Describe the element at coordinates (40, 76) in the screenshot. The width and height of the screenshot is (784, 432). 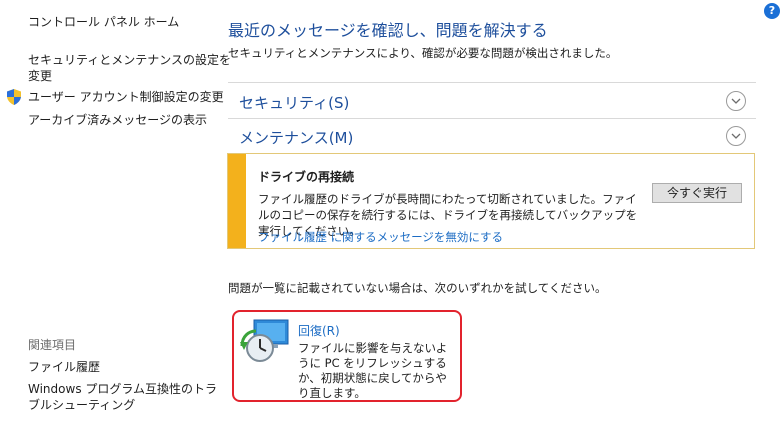
I see `link-label-line2: 変更` at that location.